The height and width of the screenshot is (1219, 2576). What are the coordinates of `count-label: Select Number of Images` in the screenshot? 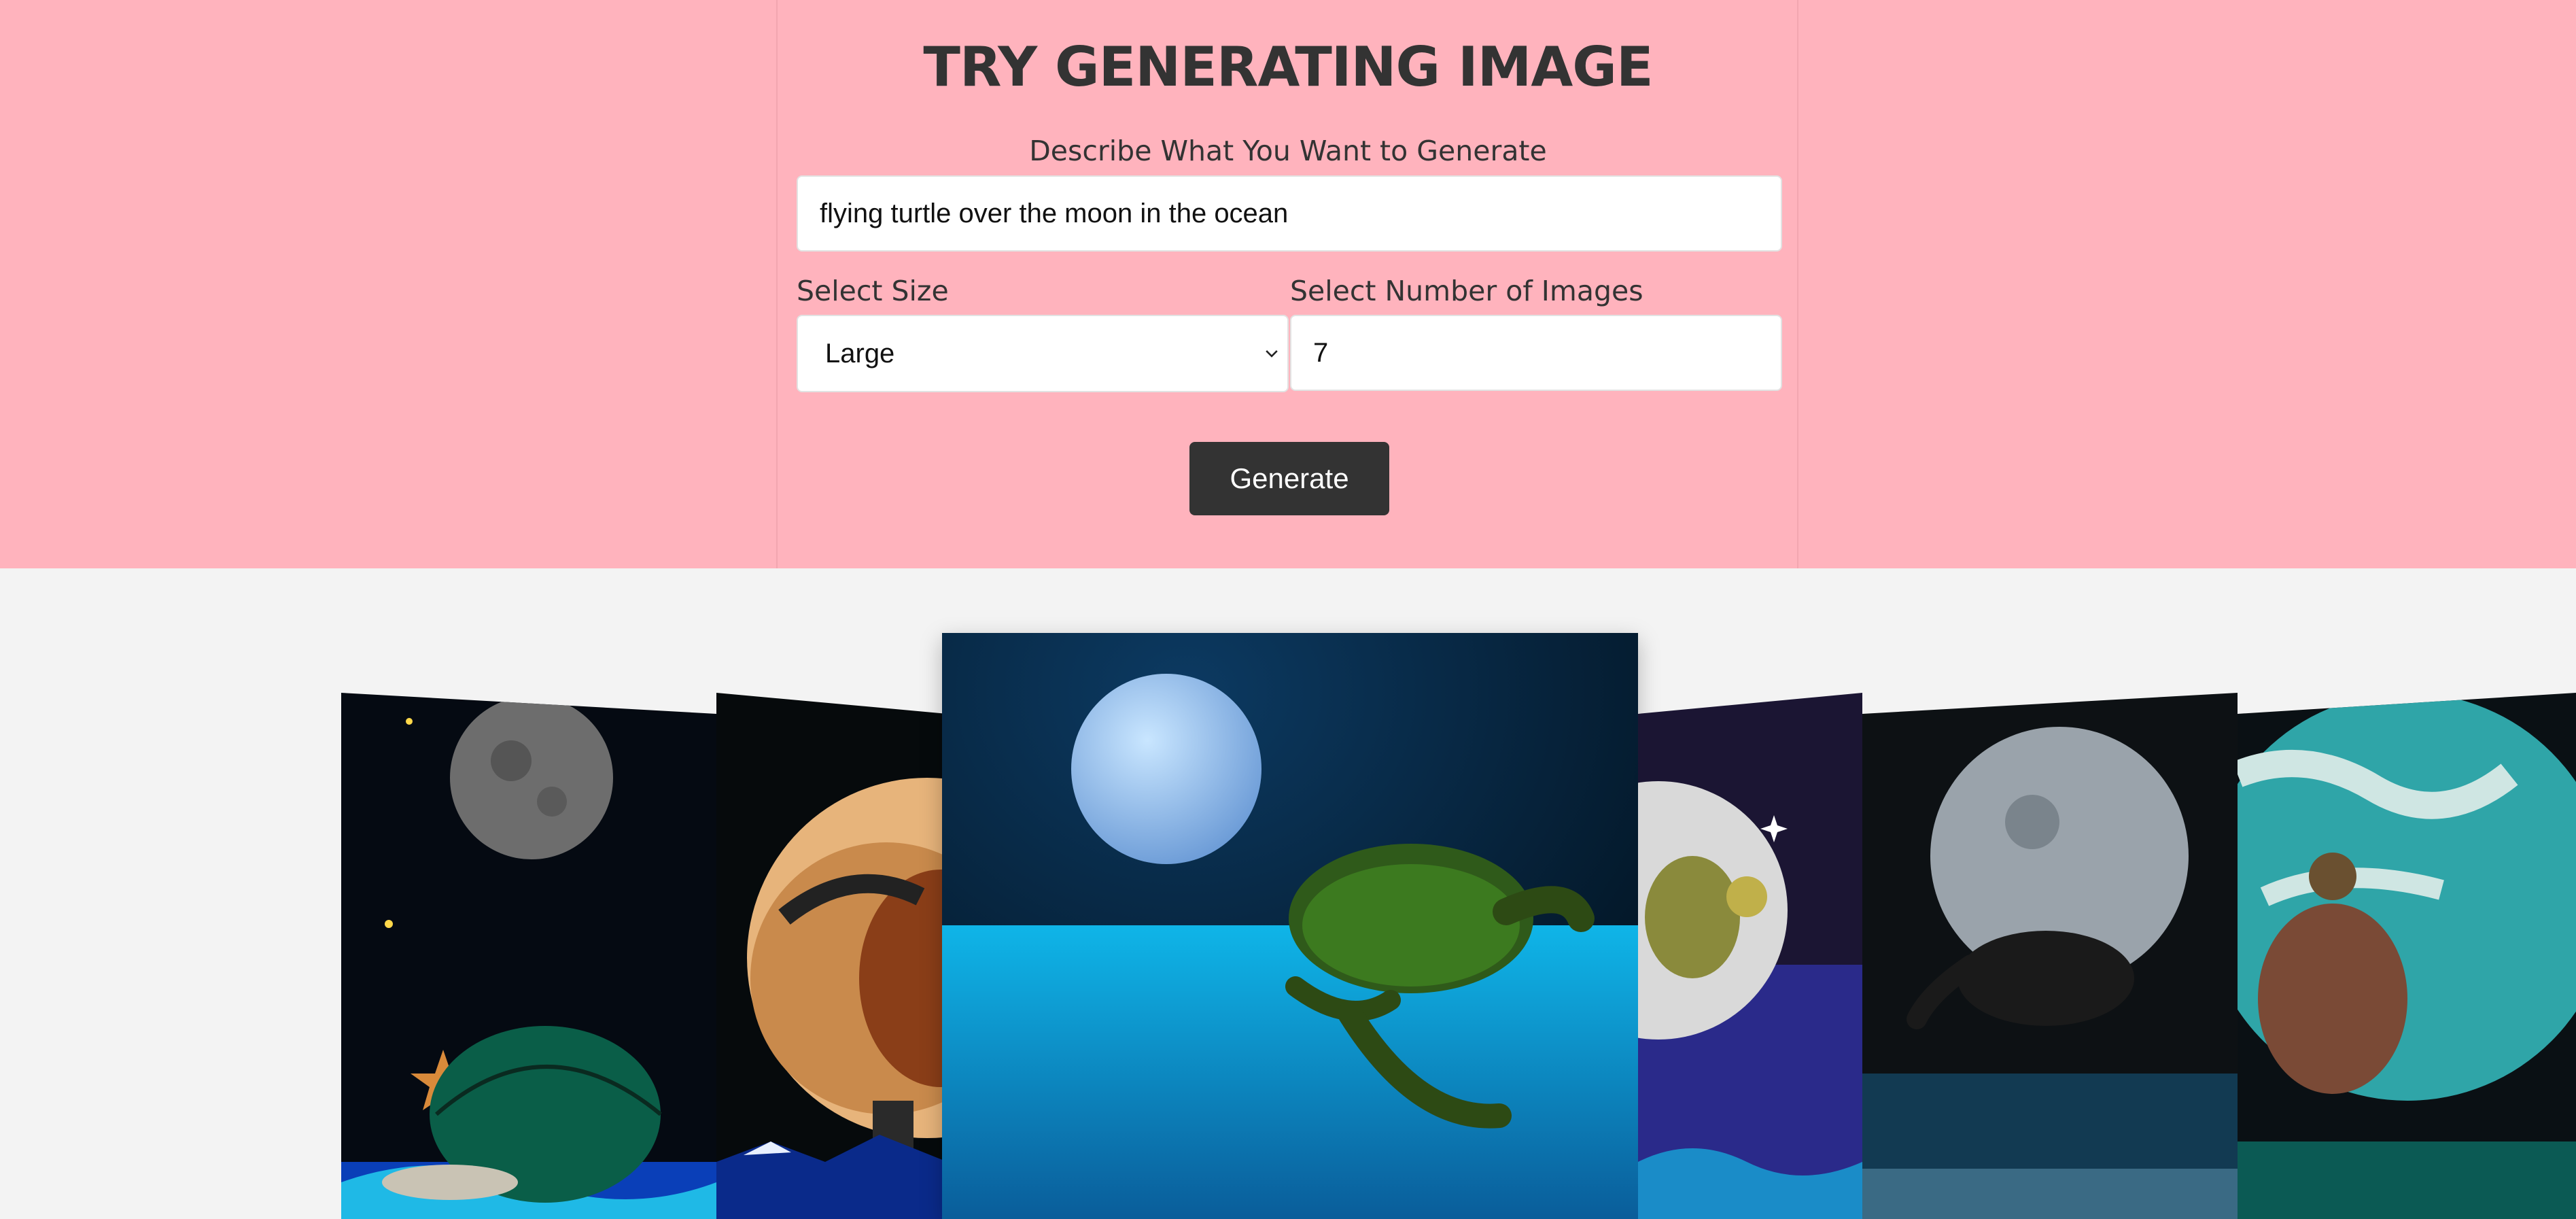 It's located at (1466, 291).